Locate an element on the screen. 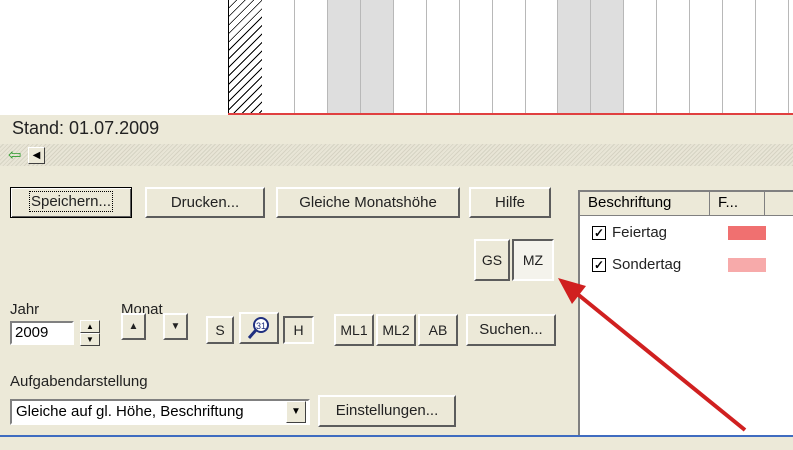 The height and width of the screenshot is (450, 793). task-display-value: Gleiche auf gl. Höhe, Beschriftung is located at coordinates (130, 411).